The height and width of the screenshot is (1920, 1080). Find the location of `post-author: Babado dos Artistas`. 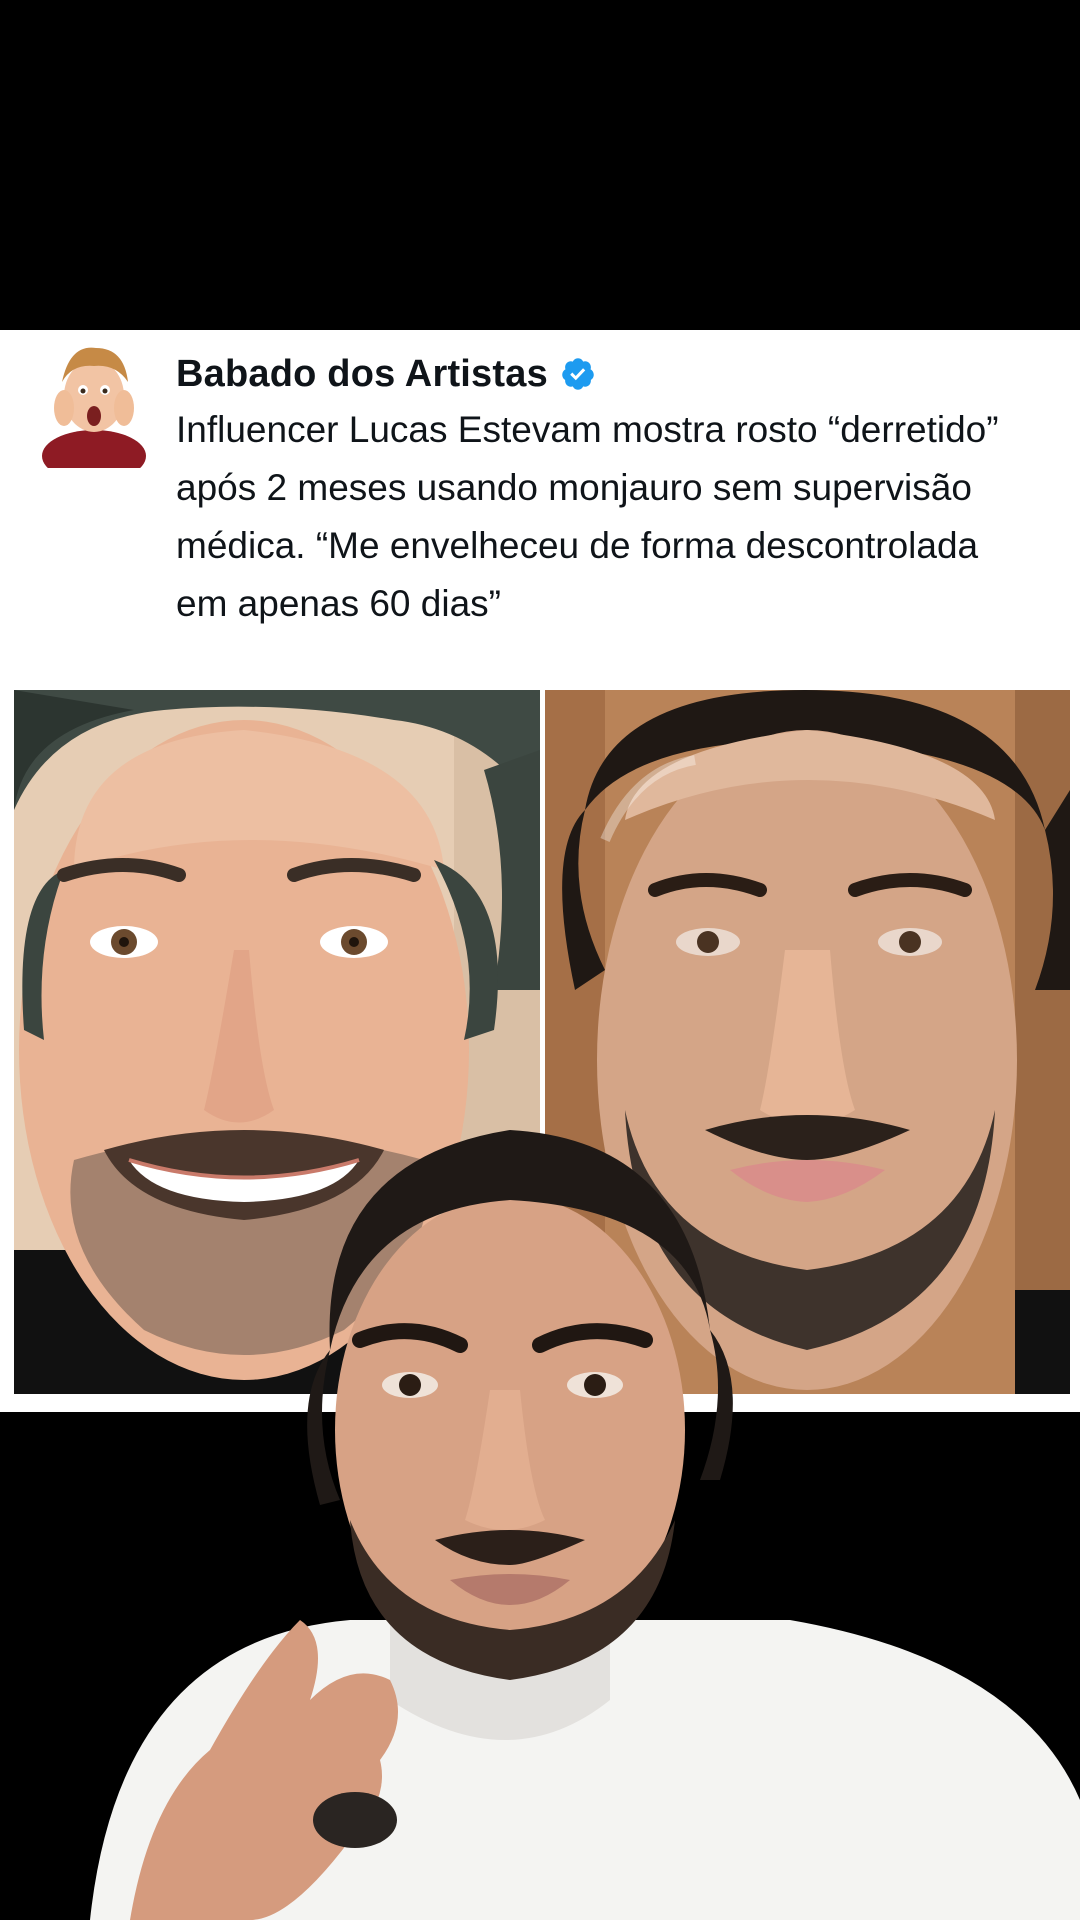

post-author: Babado dos Artistas is located at coordinates (386, 374).